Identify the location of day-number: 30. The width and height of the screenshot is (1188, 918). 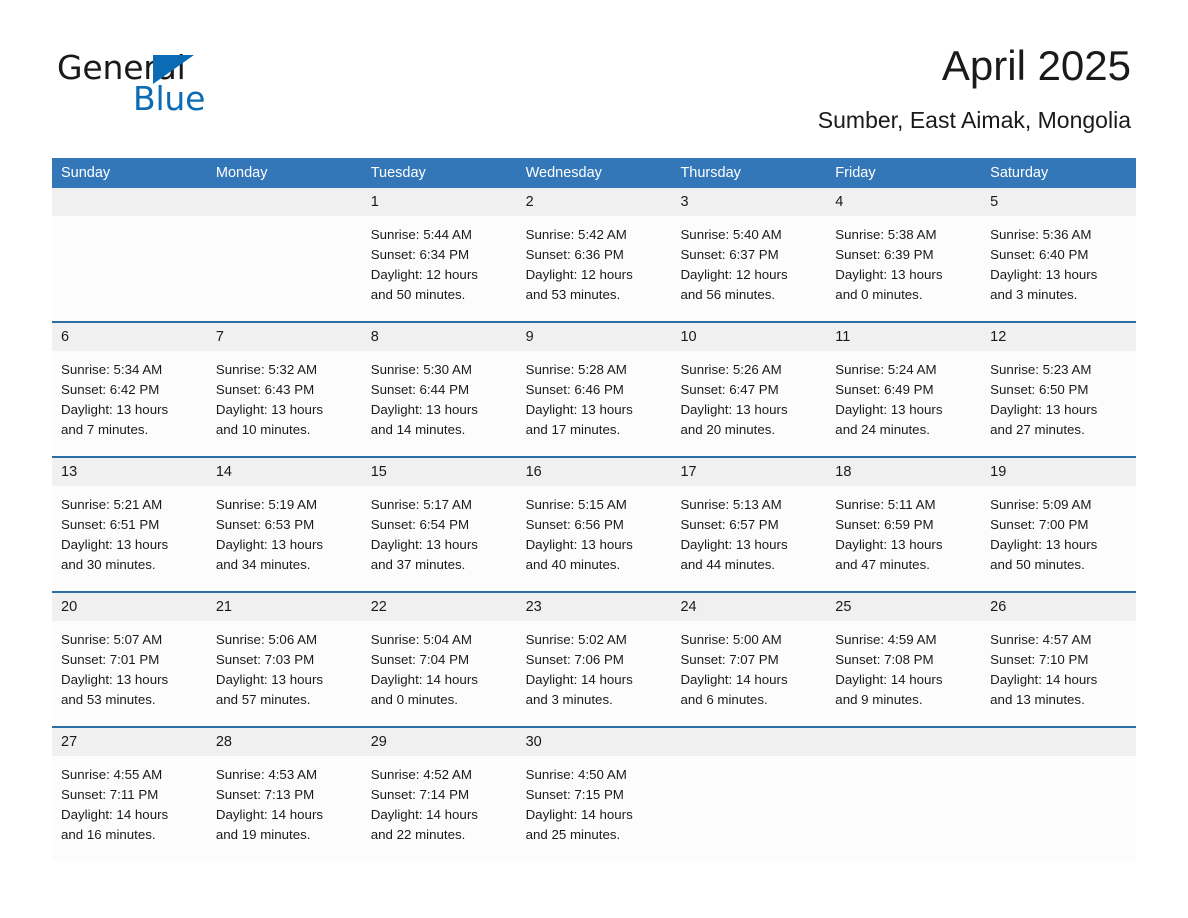
(594, 742).